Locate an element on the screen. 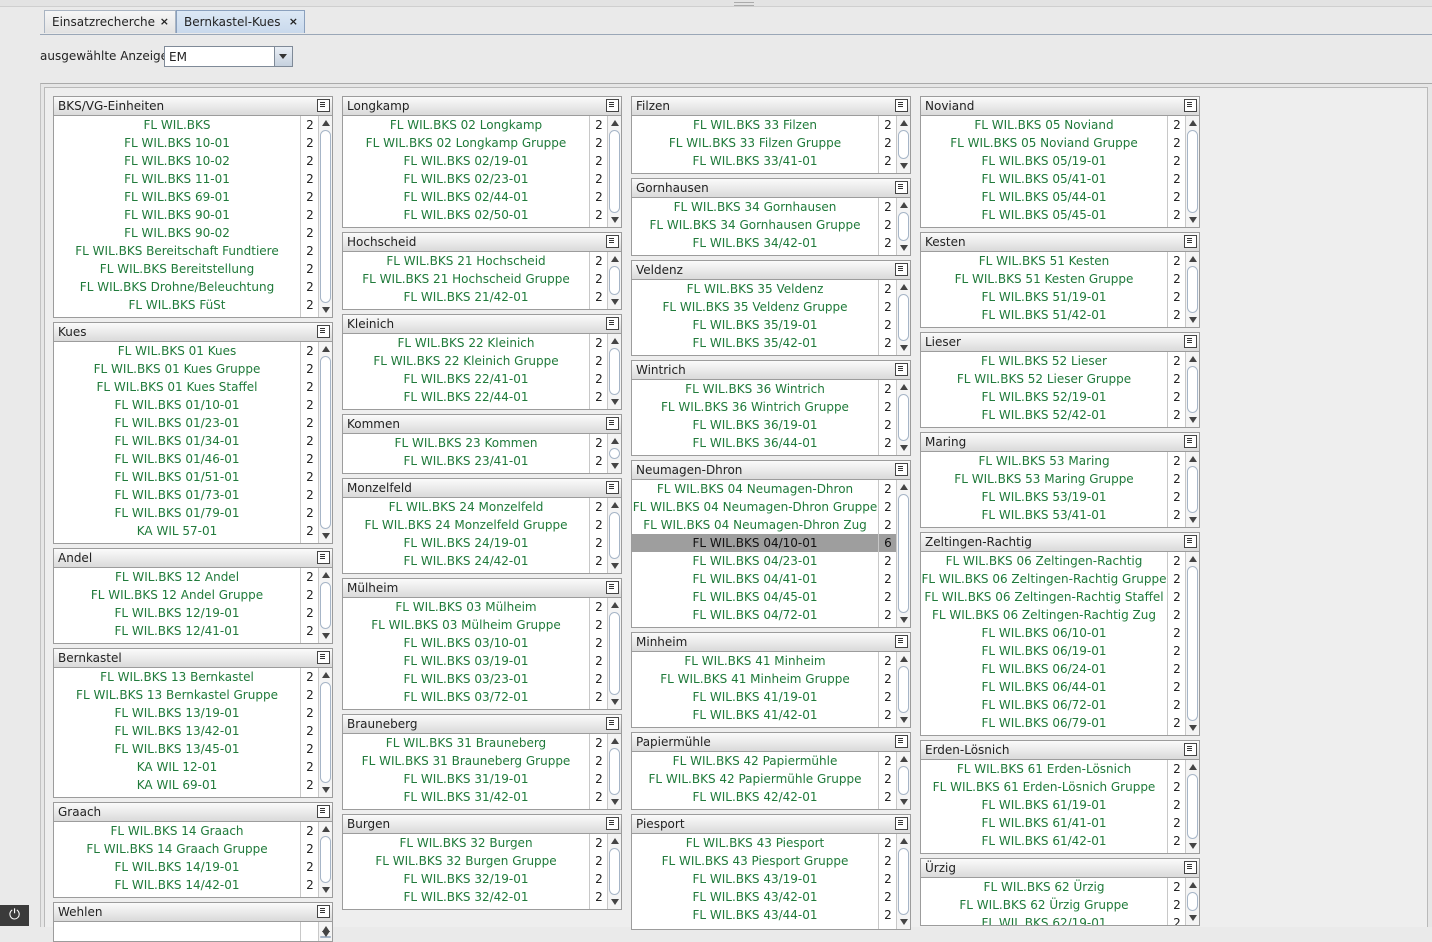 The height and width of the screenshot is (942, 1432). unit-item: FL WIL.BKS 33 Filzen Gruppe is located at coordinates (755, 143).